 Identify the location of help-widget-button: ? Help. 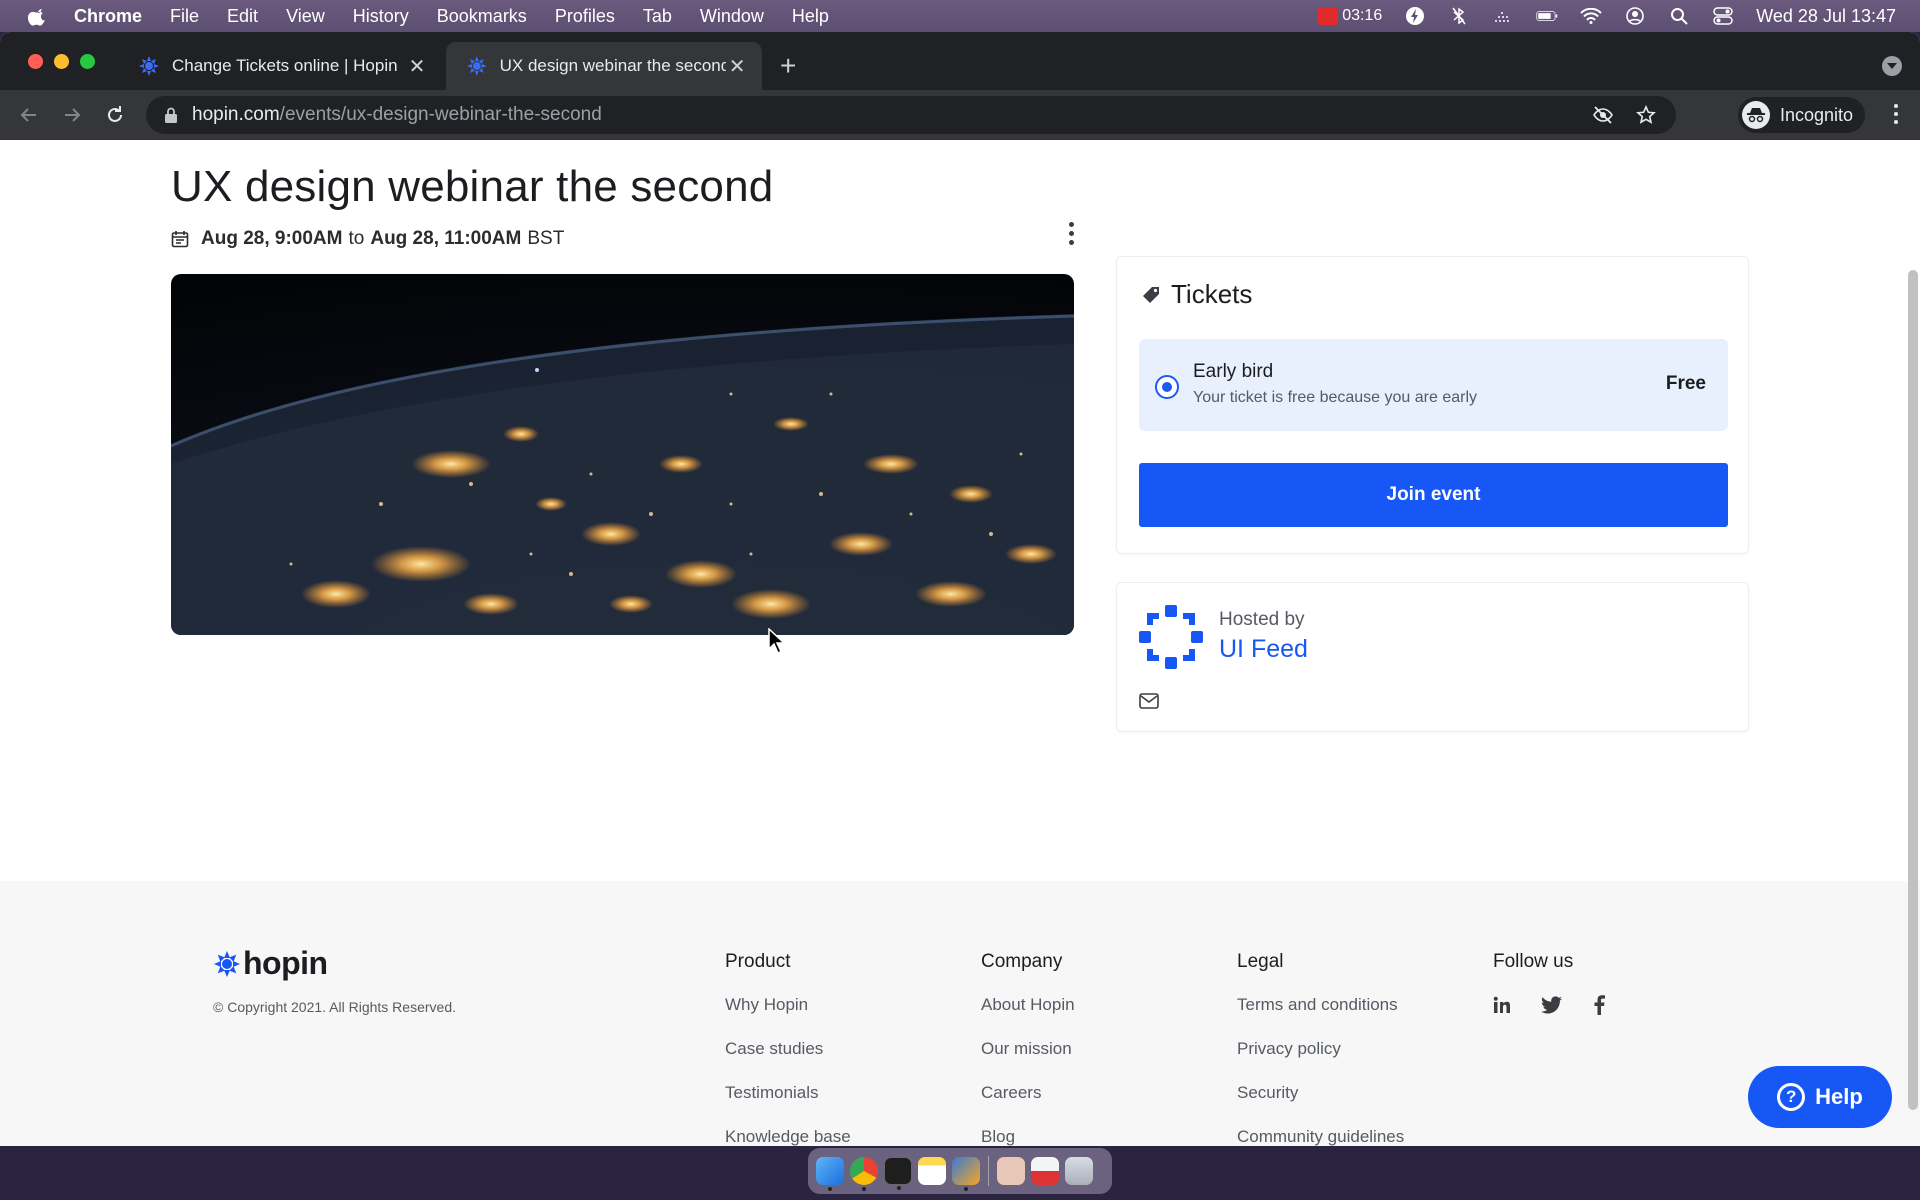
(1820, 1097).